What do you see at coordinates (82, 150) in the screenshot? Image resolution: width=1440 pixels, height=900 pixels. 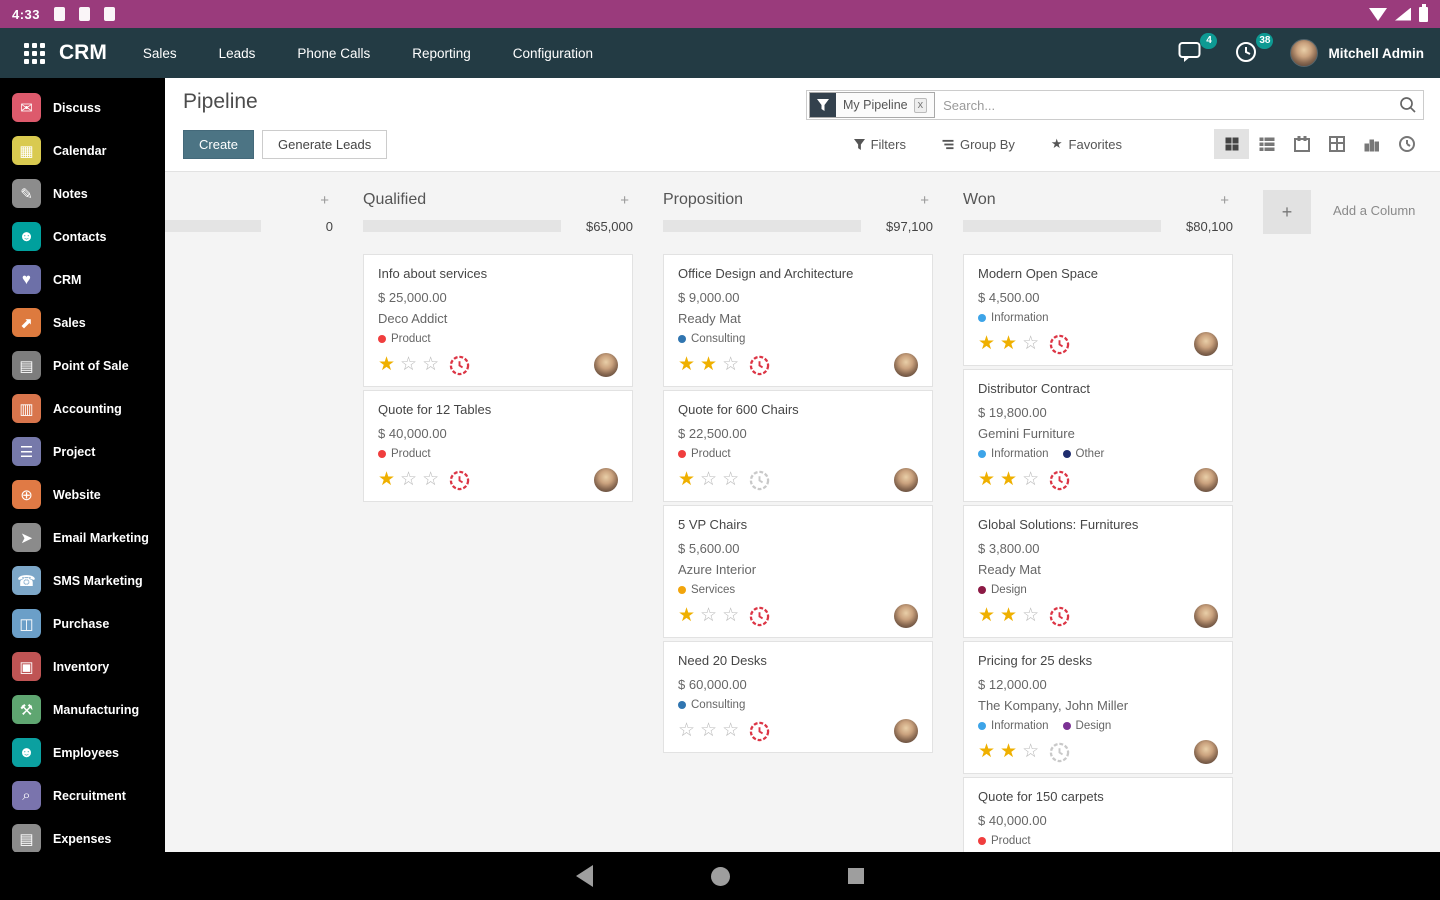 I see `sidebar-item-calendar: ▦ Calendar` at bounding box center [82, 150].